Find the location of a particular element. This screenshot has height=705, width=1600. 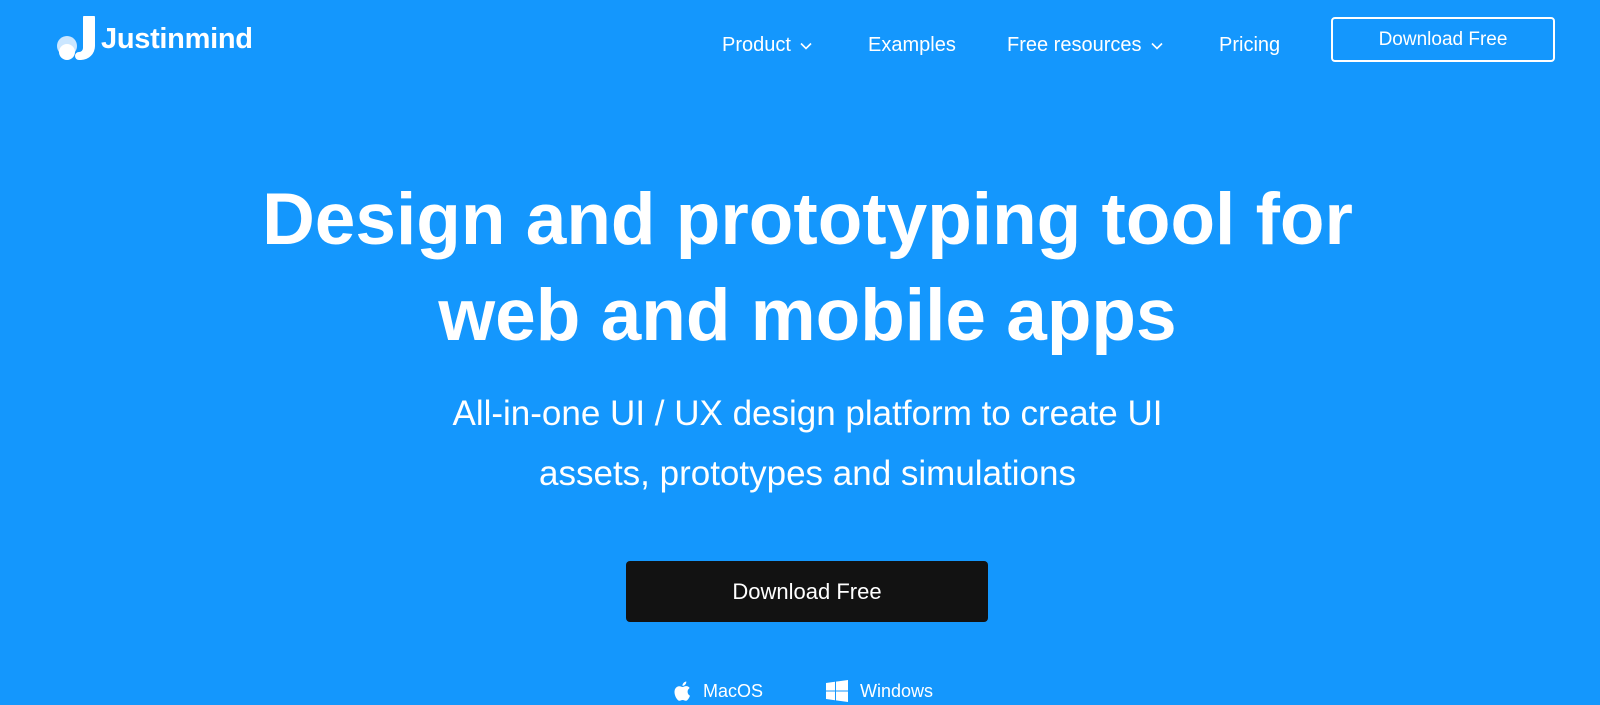

platform-macos: MacOS is located at coordinates (718, 691).